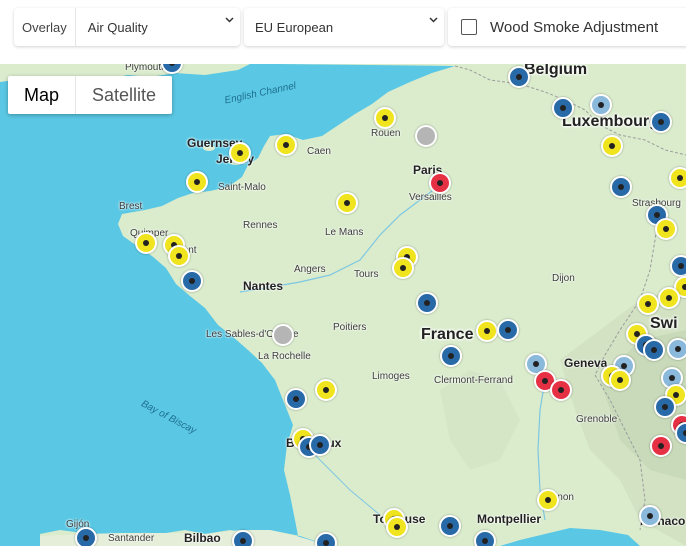  I want to click on aqi-standard-value: EU European, so click(294, 27).